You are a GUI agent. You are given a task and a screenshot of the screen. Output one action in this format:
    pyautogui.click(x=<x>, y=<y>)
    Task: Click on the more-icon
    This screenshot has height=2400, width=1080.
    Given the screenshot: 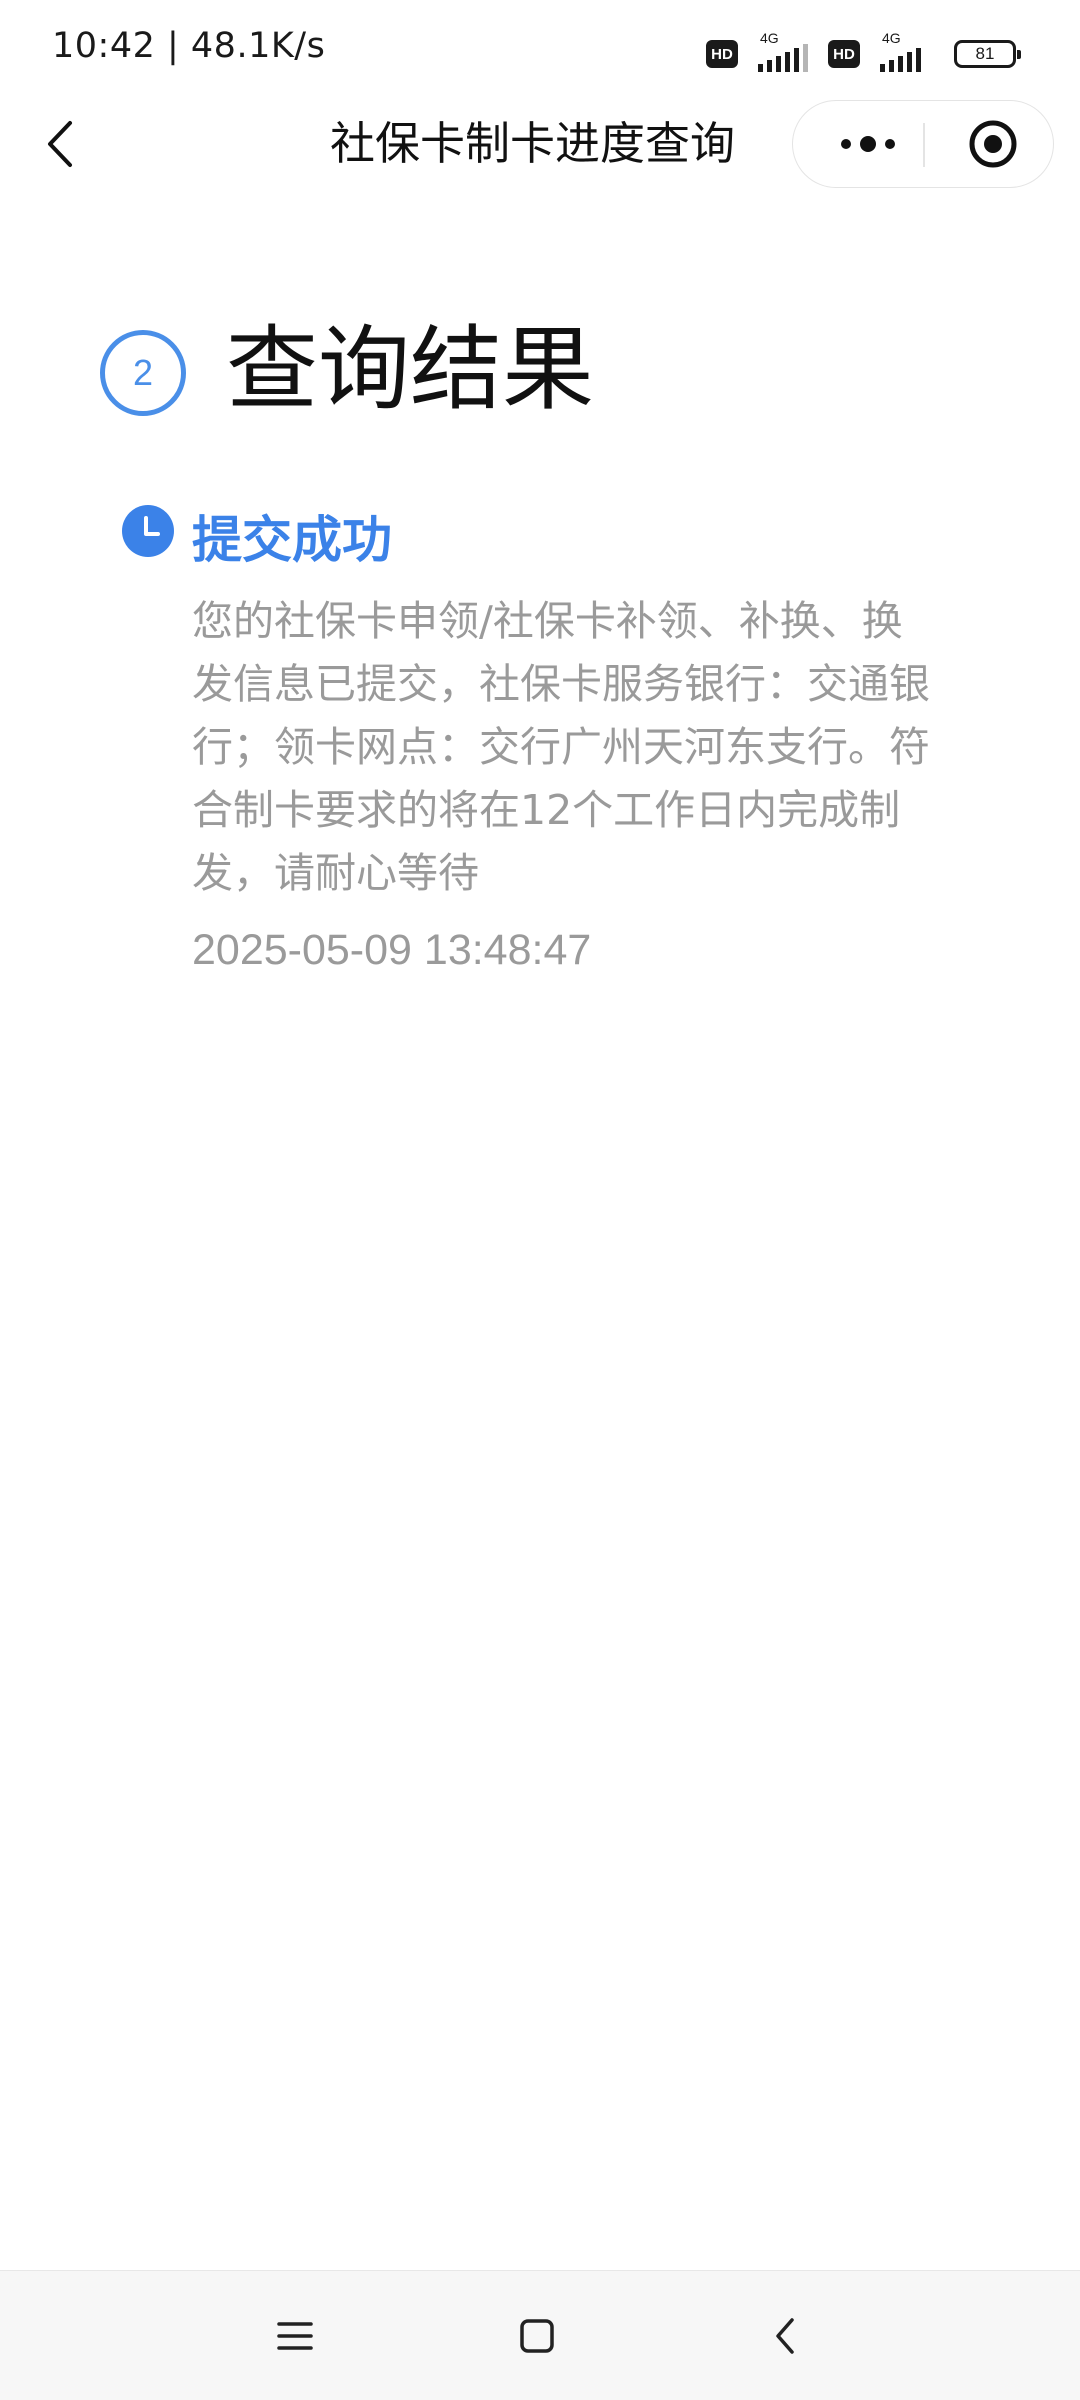 What is the action you would take?
    pyautogui.click(x=868, y=144)
    